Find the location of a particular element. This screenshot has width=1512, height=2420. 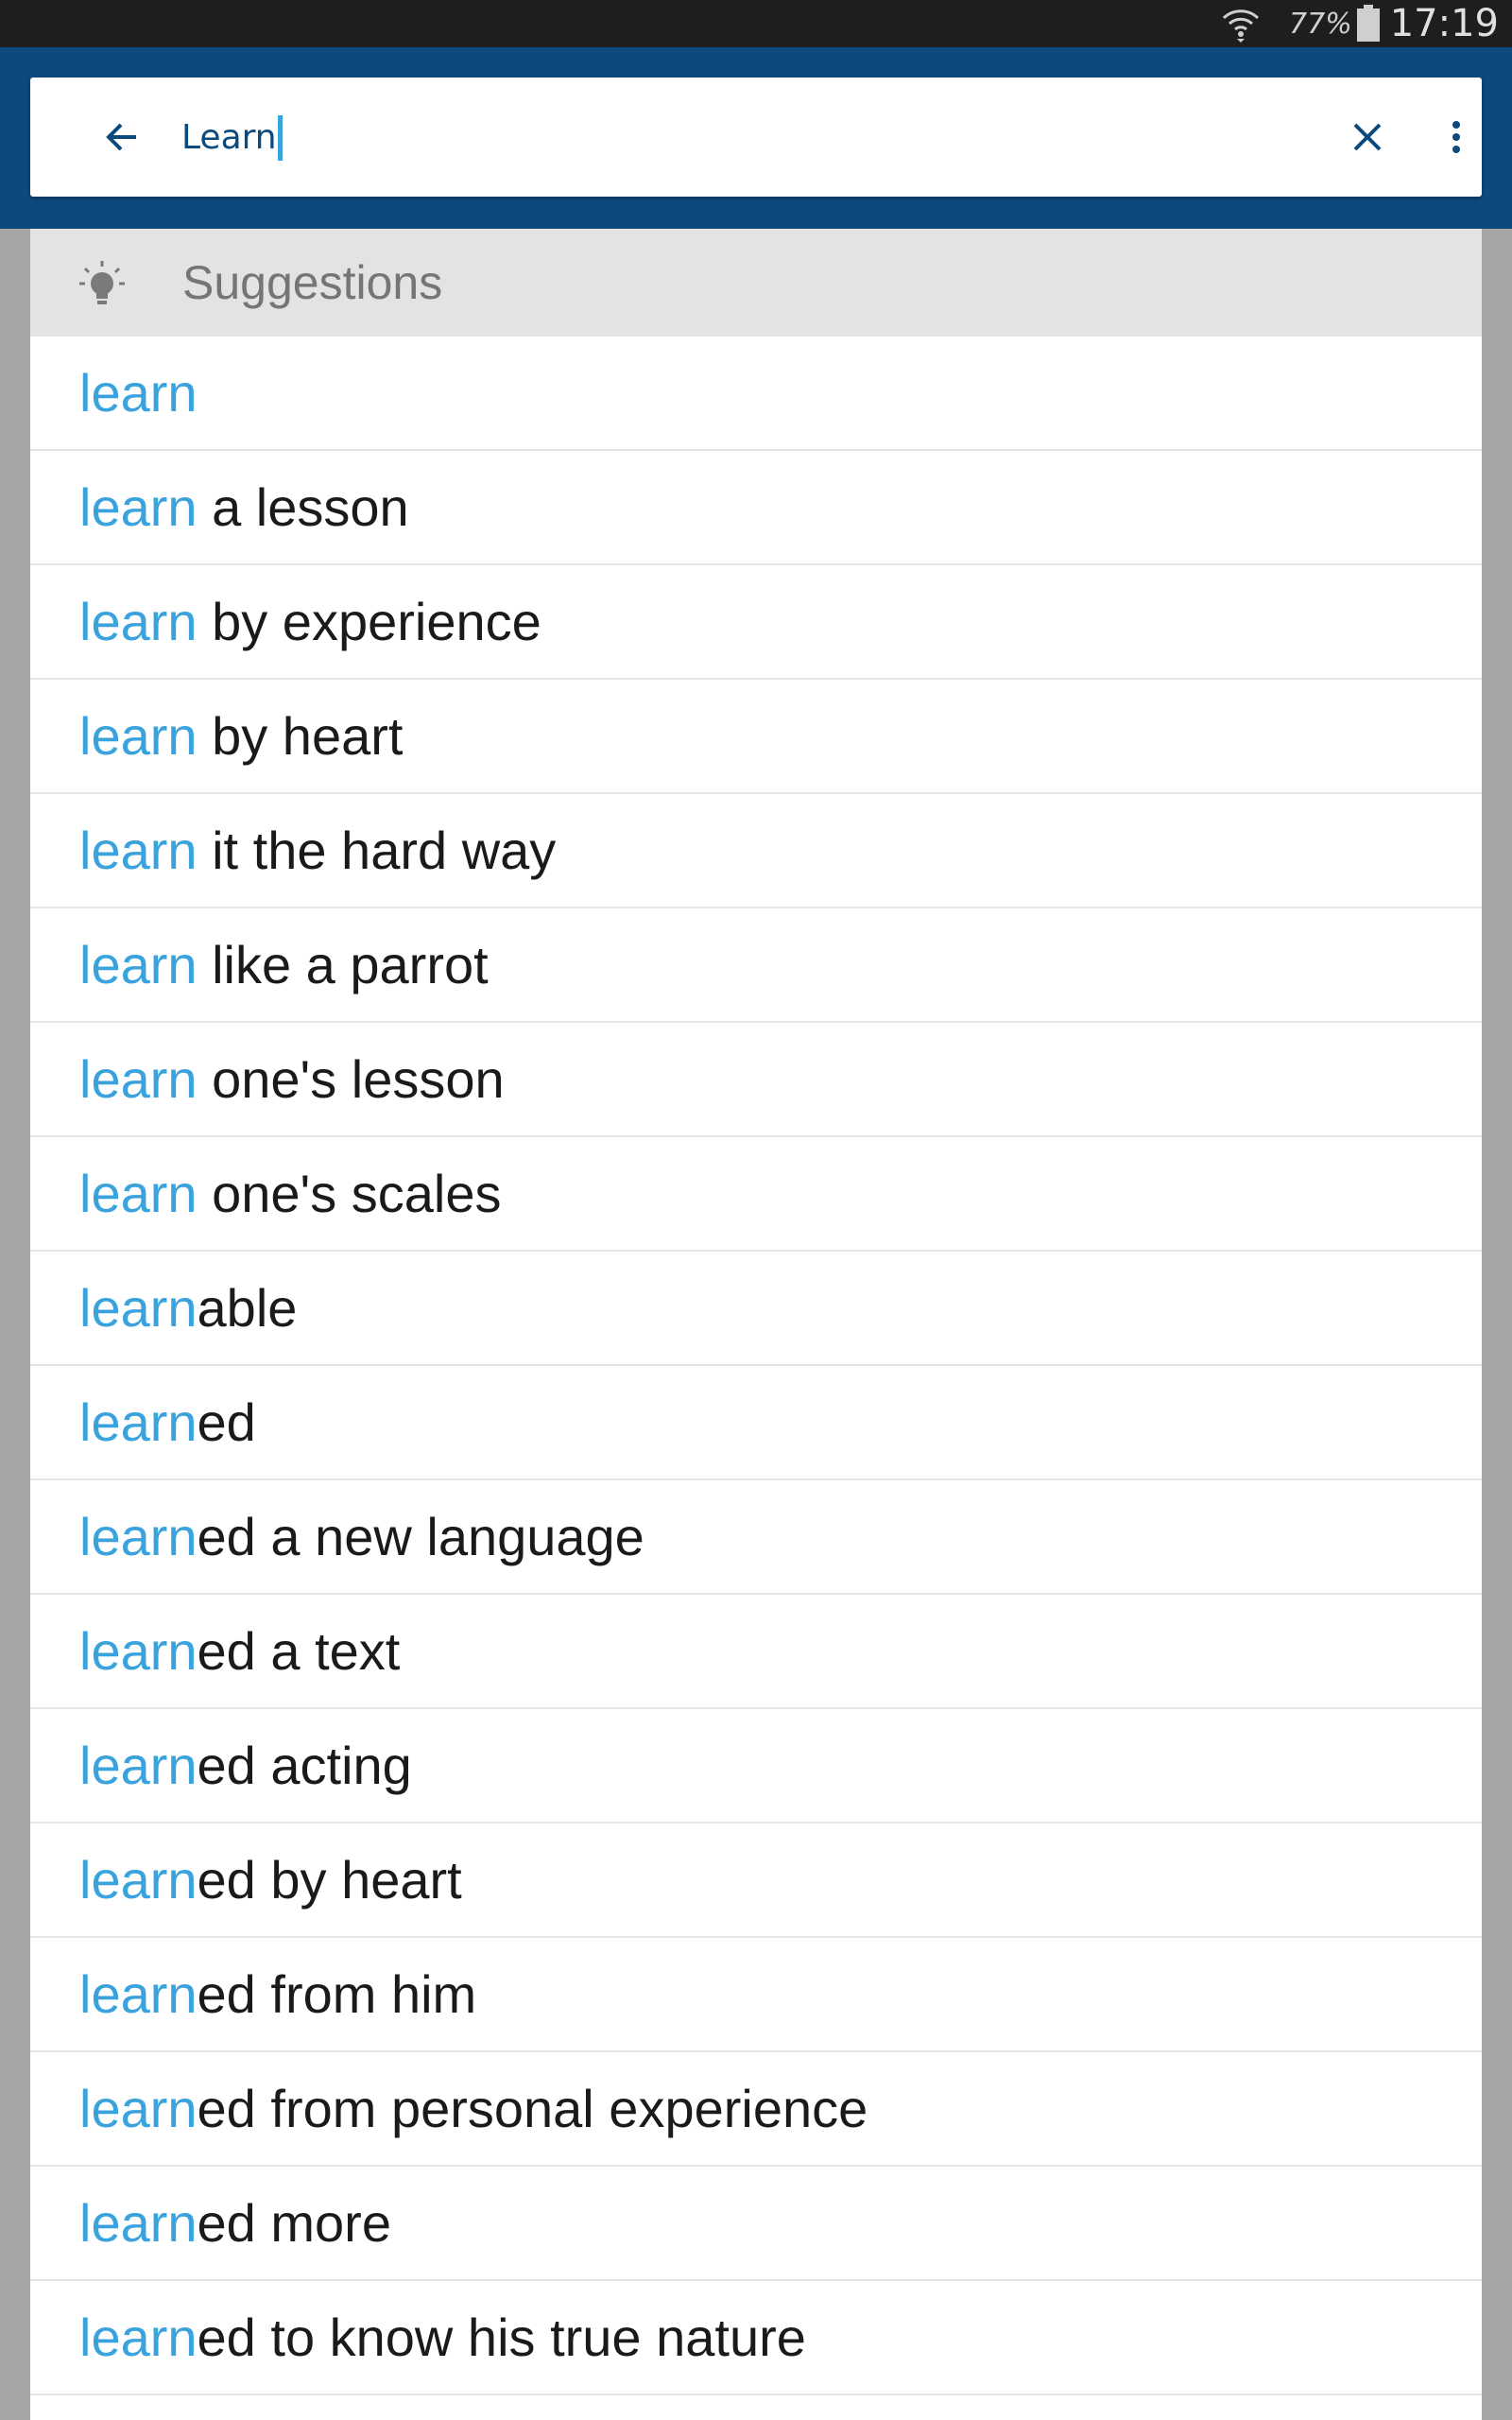

suggestion-item: learn a lesson is located at coordinates (756, 508).